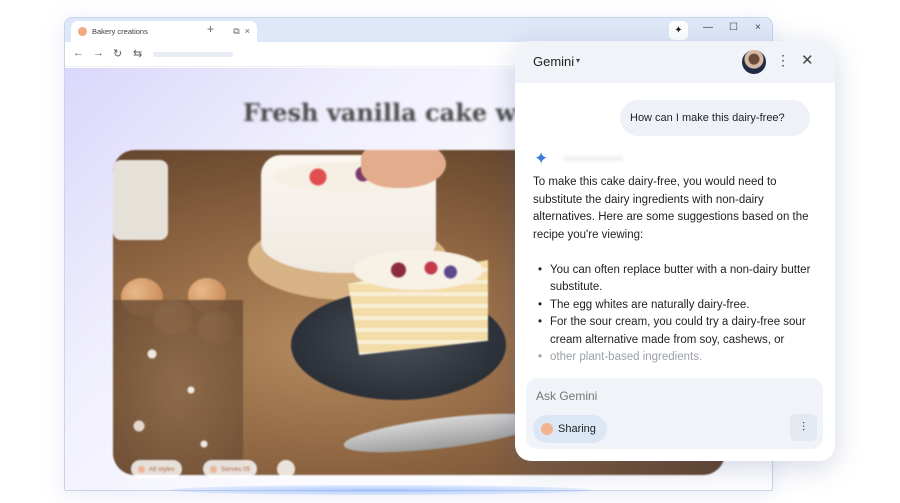 This screenshot has width=900, height=503. I want to click on response-status-placeholder, so click(593, 158).